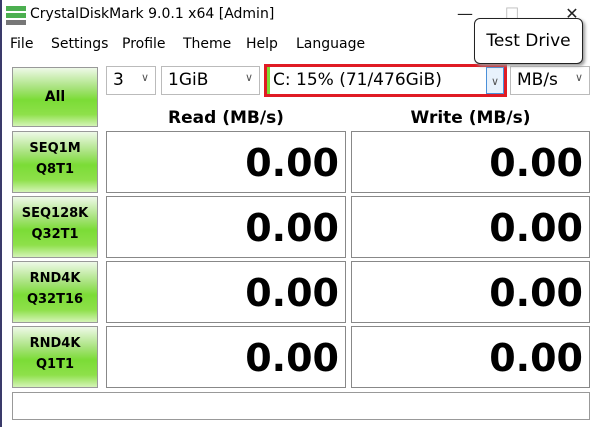  Describe the element at coordinates (55, 234) in the screenshot. I see `test-params: Q32T1` at that location.